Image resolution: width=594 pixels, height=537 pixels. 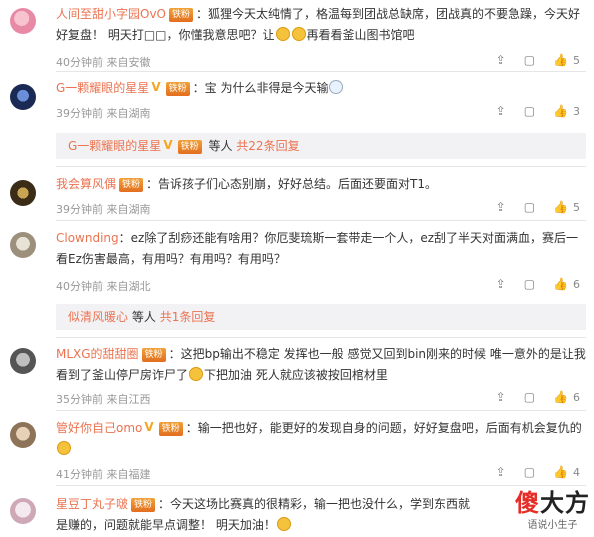 What do you see at coordinates (79, 113) in the screenshot?
I see `comment-time: 39分钟前` at bounding box center [79, 113].